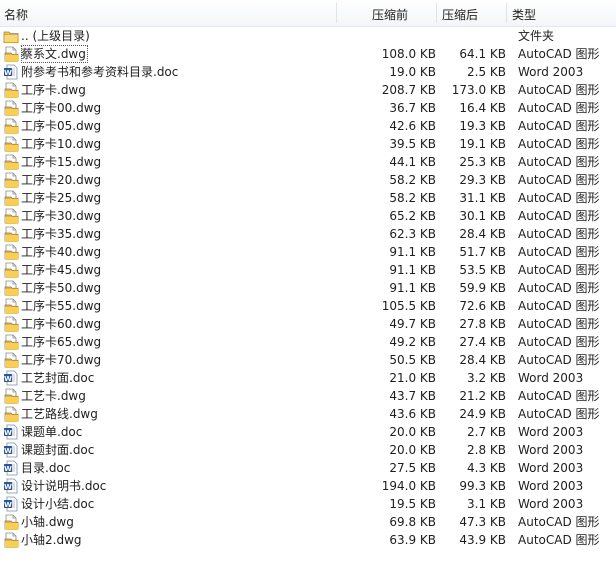  Describe the element at coordinates (482, 486) in the screenshot. I see `size-after: 99.3 KB` at that location.